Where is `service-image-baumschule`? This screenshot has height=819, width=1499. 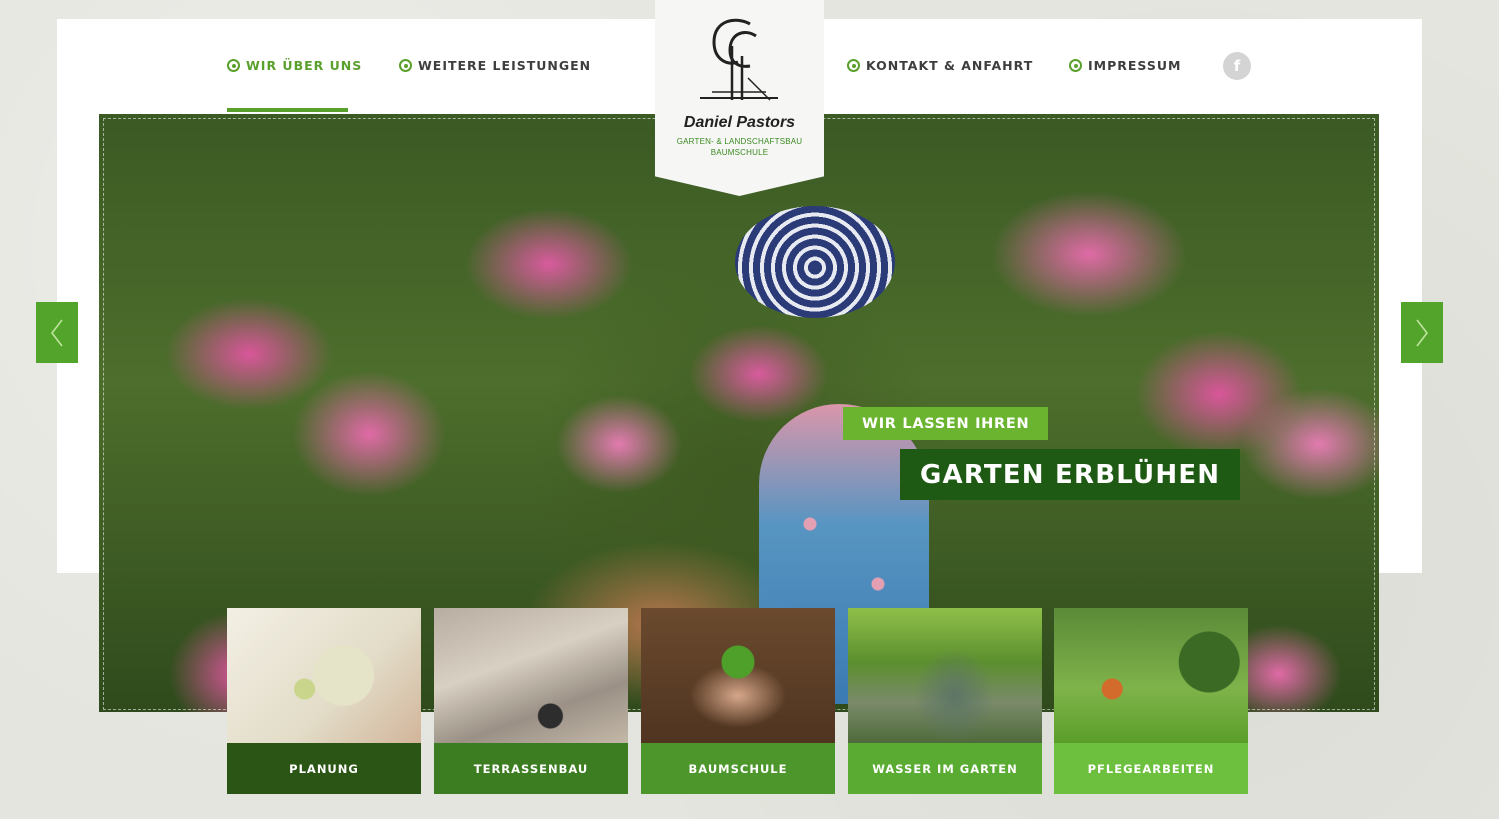
service-image-baumschule is located at coordinates (738, 675).